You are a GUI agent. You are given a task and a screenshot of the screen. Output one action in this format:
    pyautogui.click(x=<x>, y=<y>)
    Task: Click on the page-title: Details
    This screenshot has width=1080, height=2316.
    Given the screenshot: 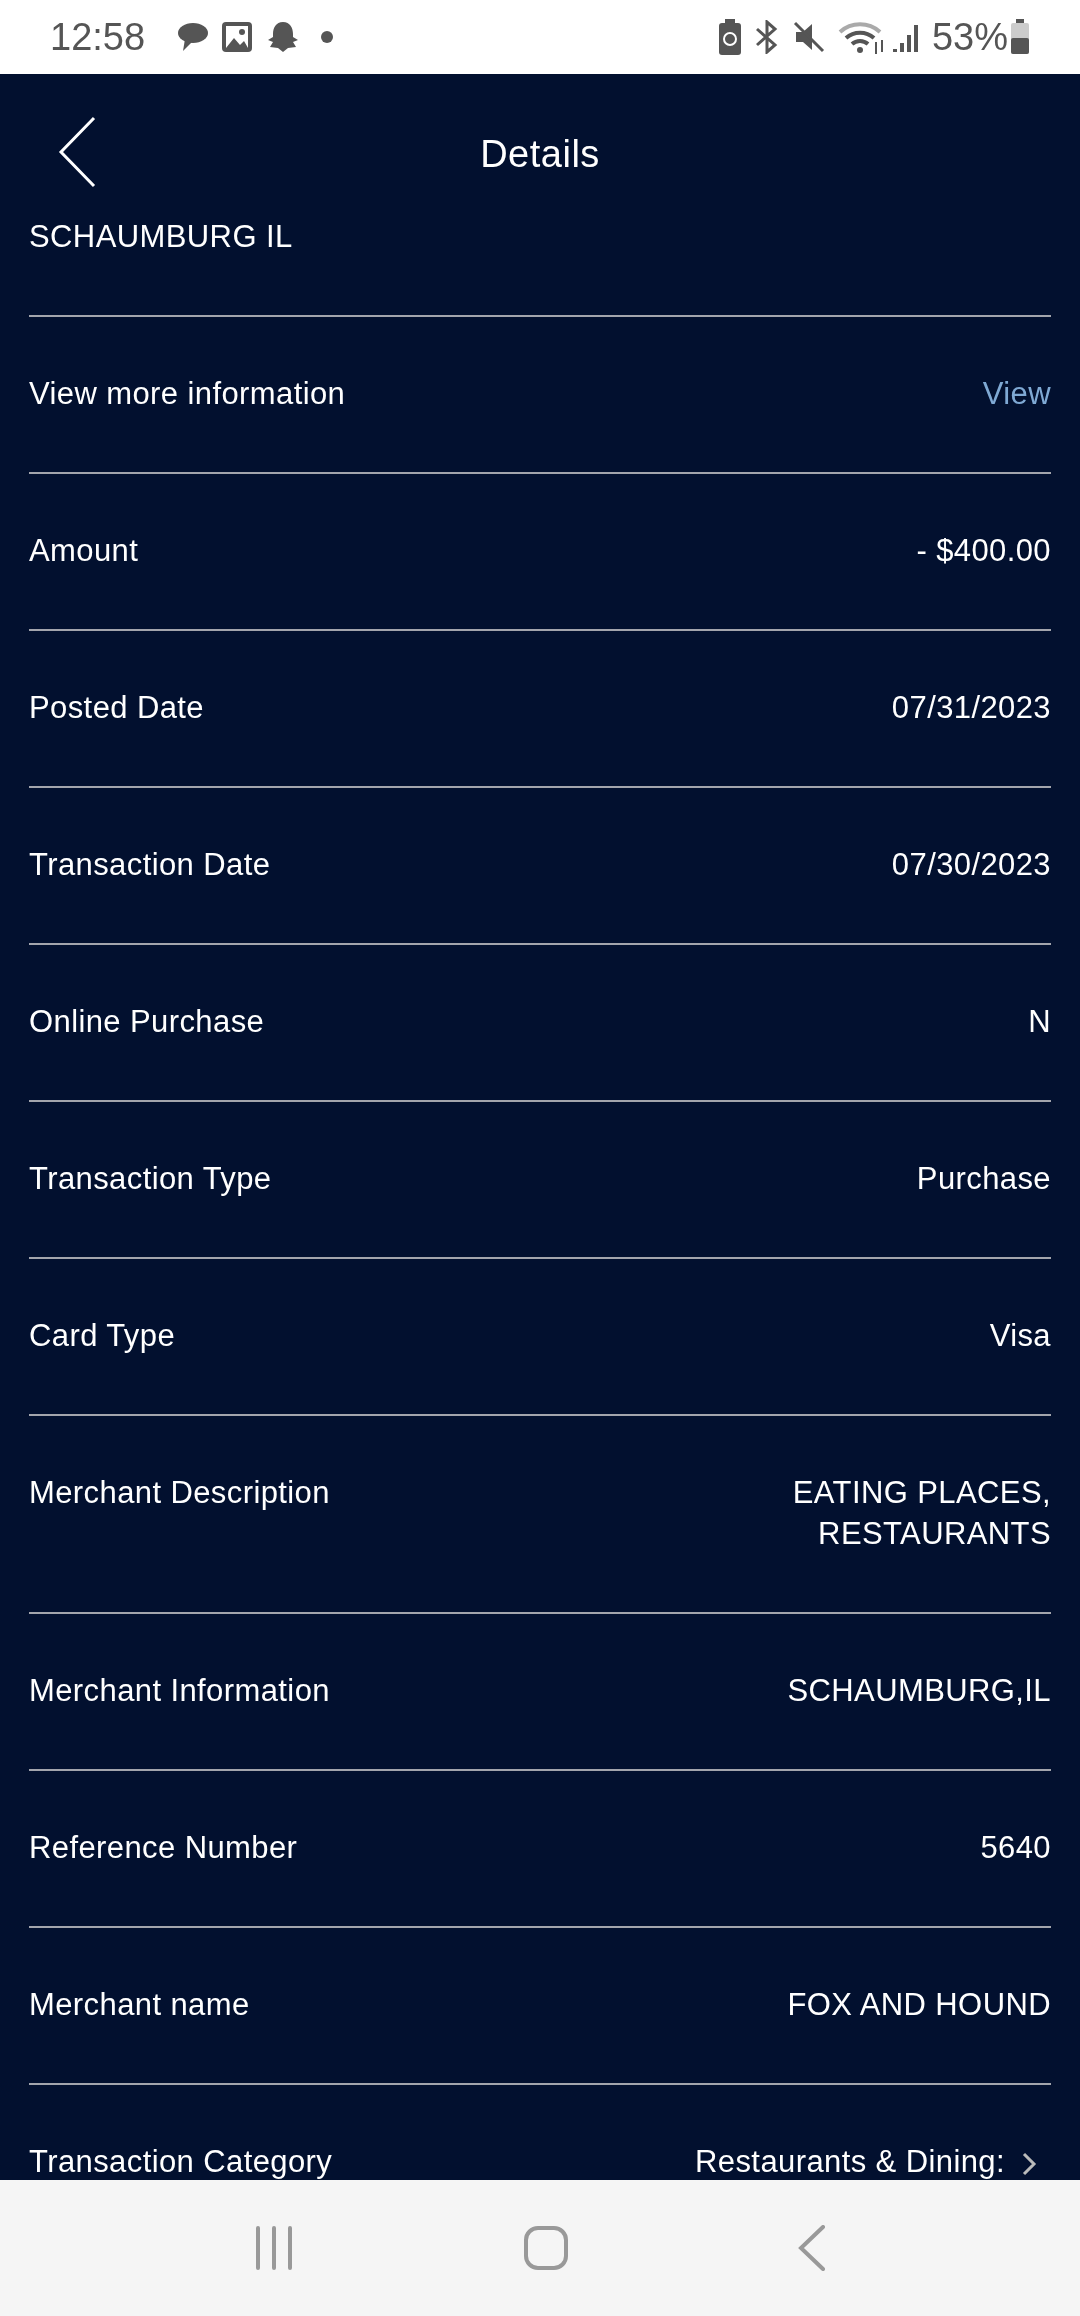 What is the action you would take?
    pyautogui.click(x=540, y=155)
    